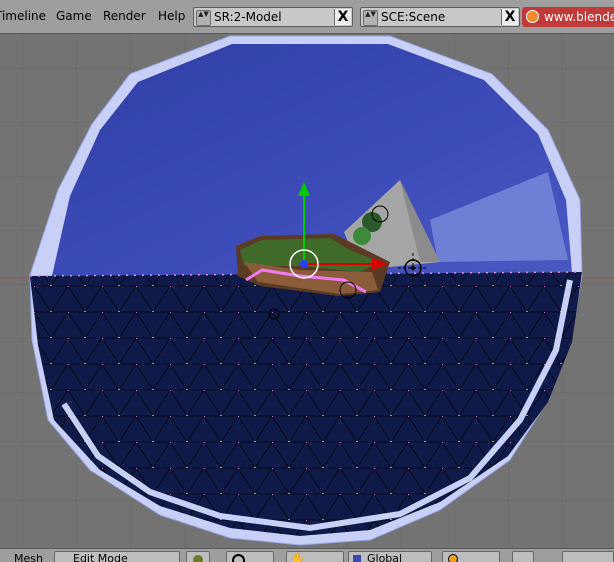 The height and width of the screenshot is (562, 614). I want to click on scene-selector: ▲▼ SCE:Scene X, so click(440, 17).